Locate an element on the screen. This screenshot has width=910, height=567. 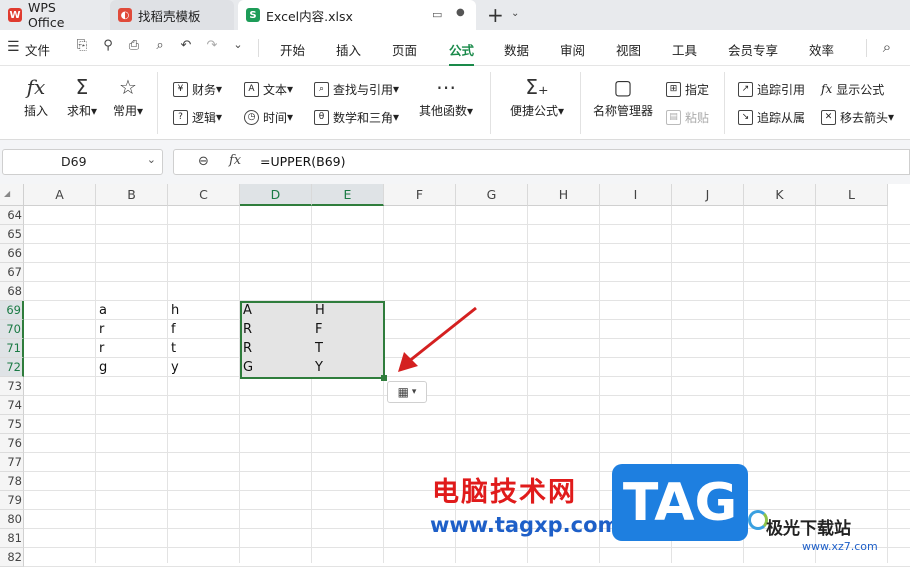
finance-label: 财务 is located at coordinates (204, 89).